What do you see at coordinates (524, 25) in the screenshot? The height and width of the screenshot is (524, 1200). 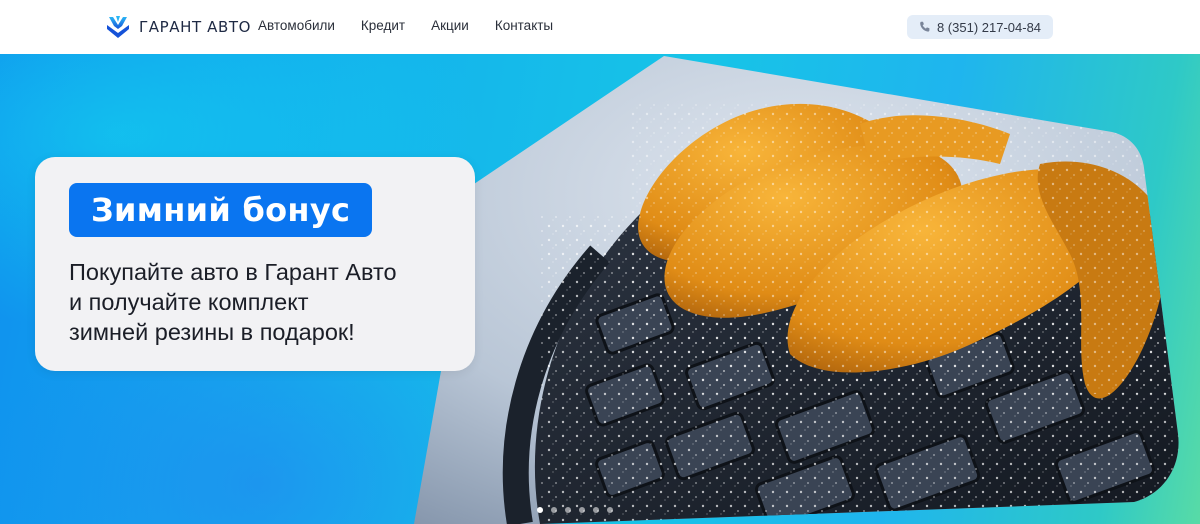 I see `nav-item-contacts: Контакты` at bounding box center [524, 25].